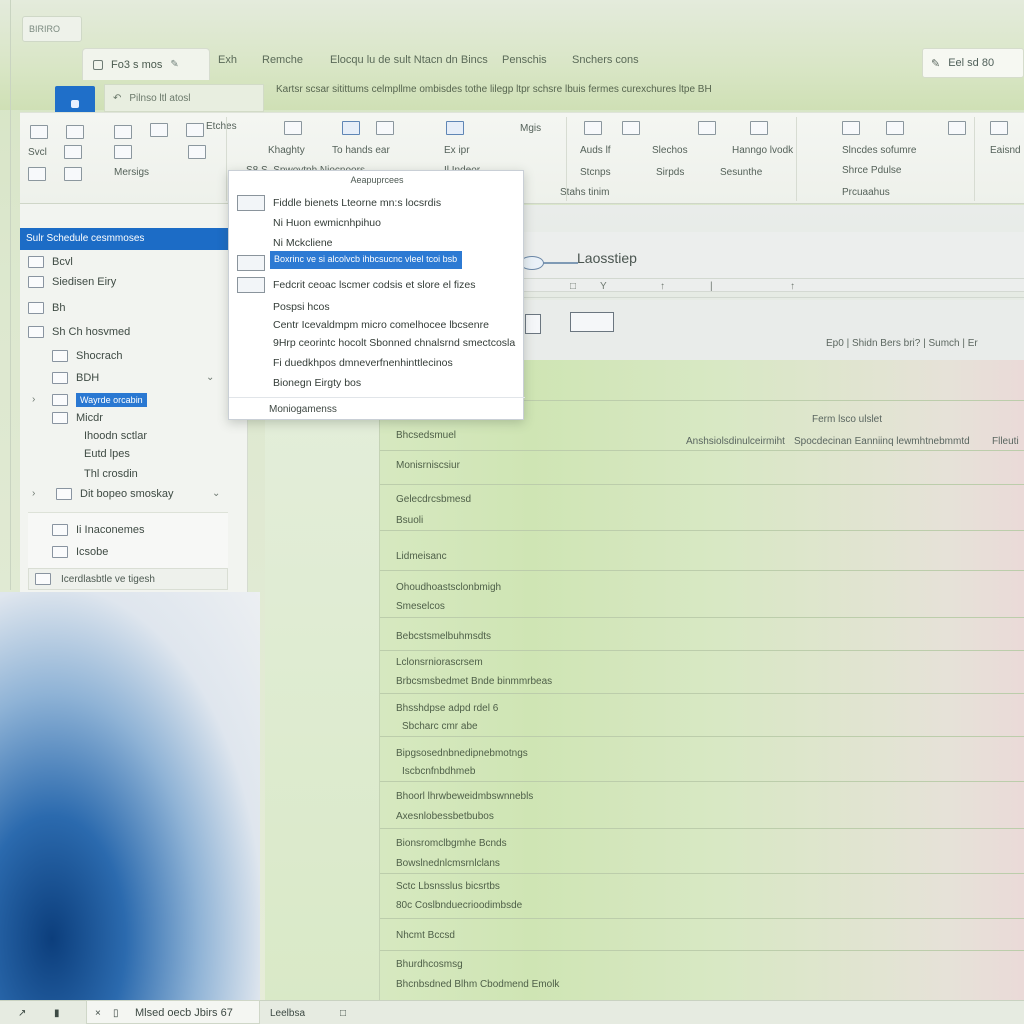 The height and width of the screenshot is (1024, 1024). Describe the element at coordinates (451, 843) in the screenshot. I see `list-item: Bionsromclbgmhe Bcnds` at that location.